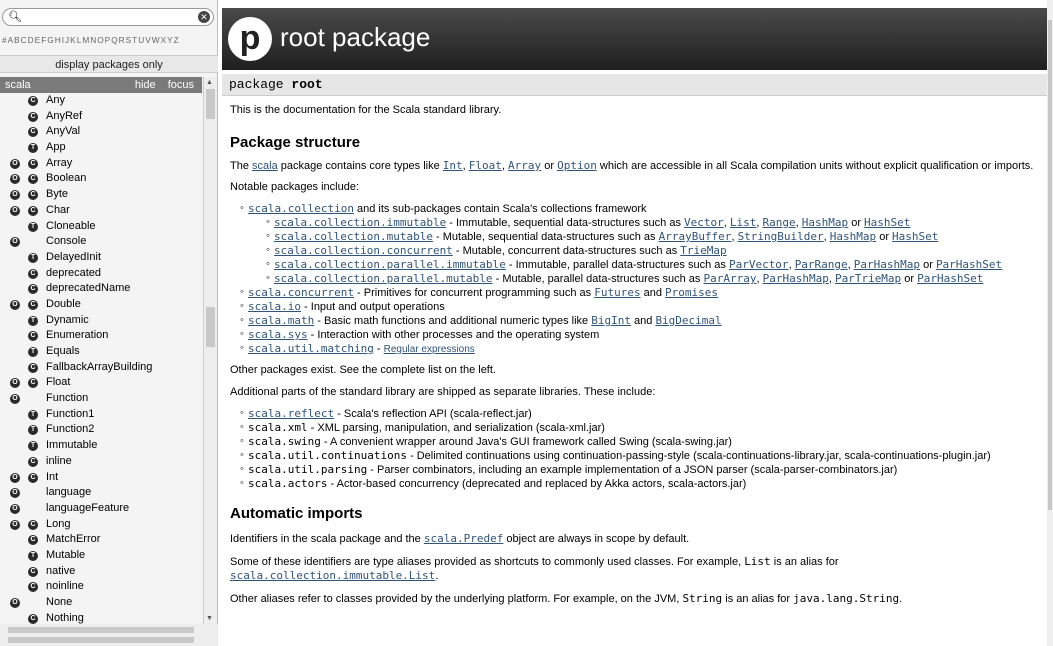  I want to click on list-item: T Immutable, so click(101, 446).